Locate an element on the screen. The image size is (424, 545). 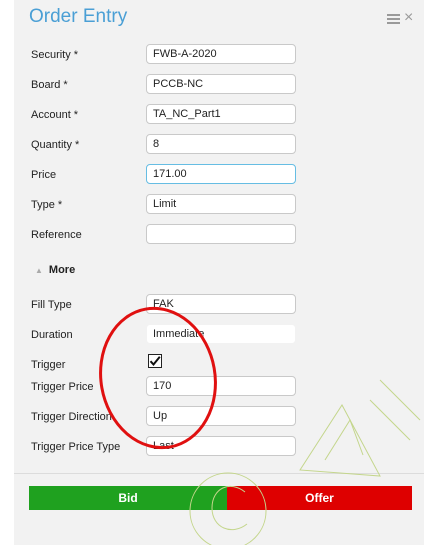
duration-row: Duration is located at coordinates (219, 336).